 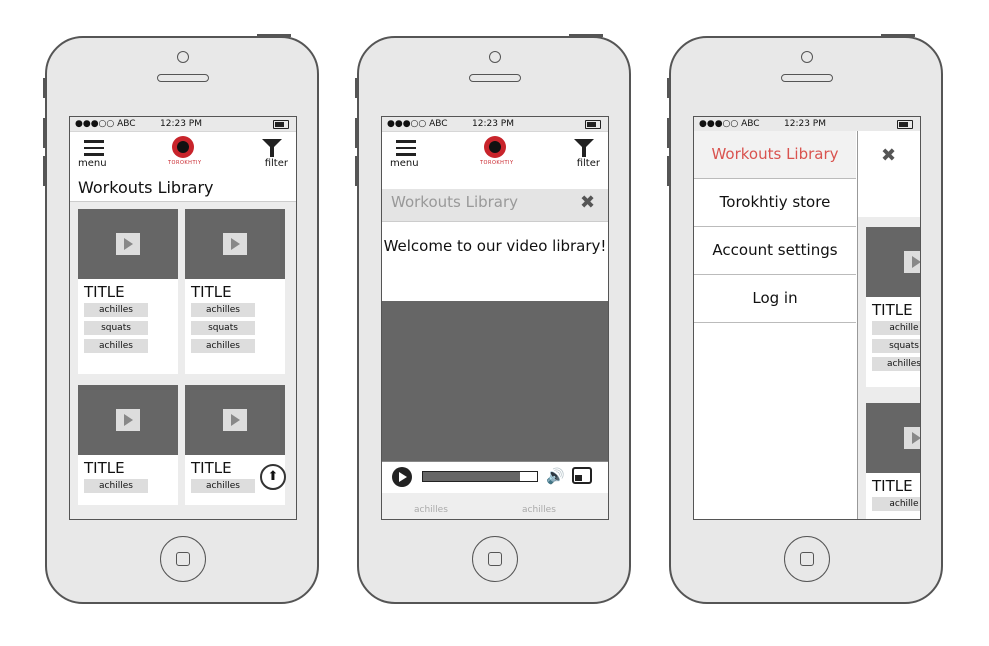 I want to click on fullscreen-icon, so click(x=582, y=475).